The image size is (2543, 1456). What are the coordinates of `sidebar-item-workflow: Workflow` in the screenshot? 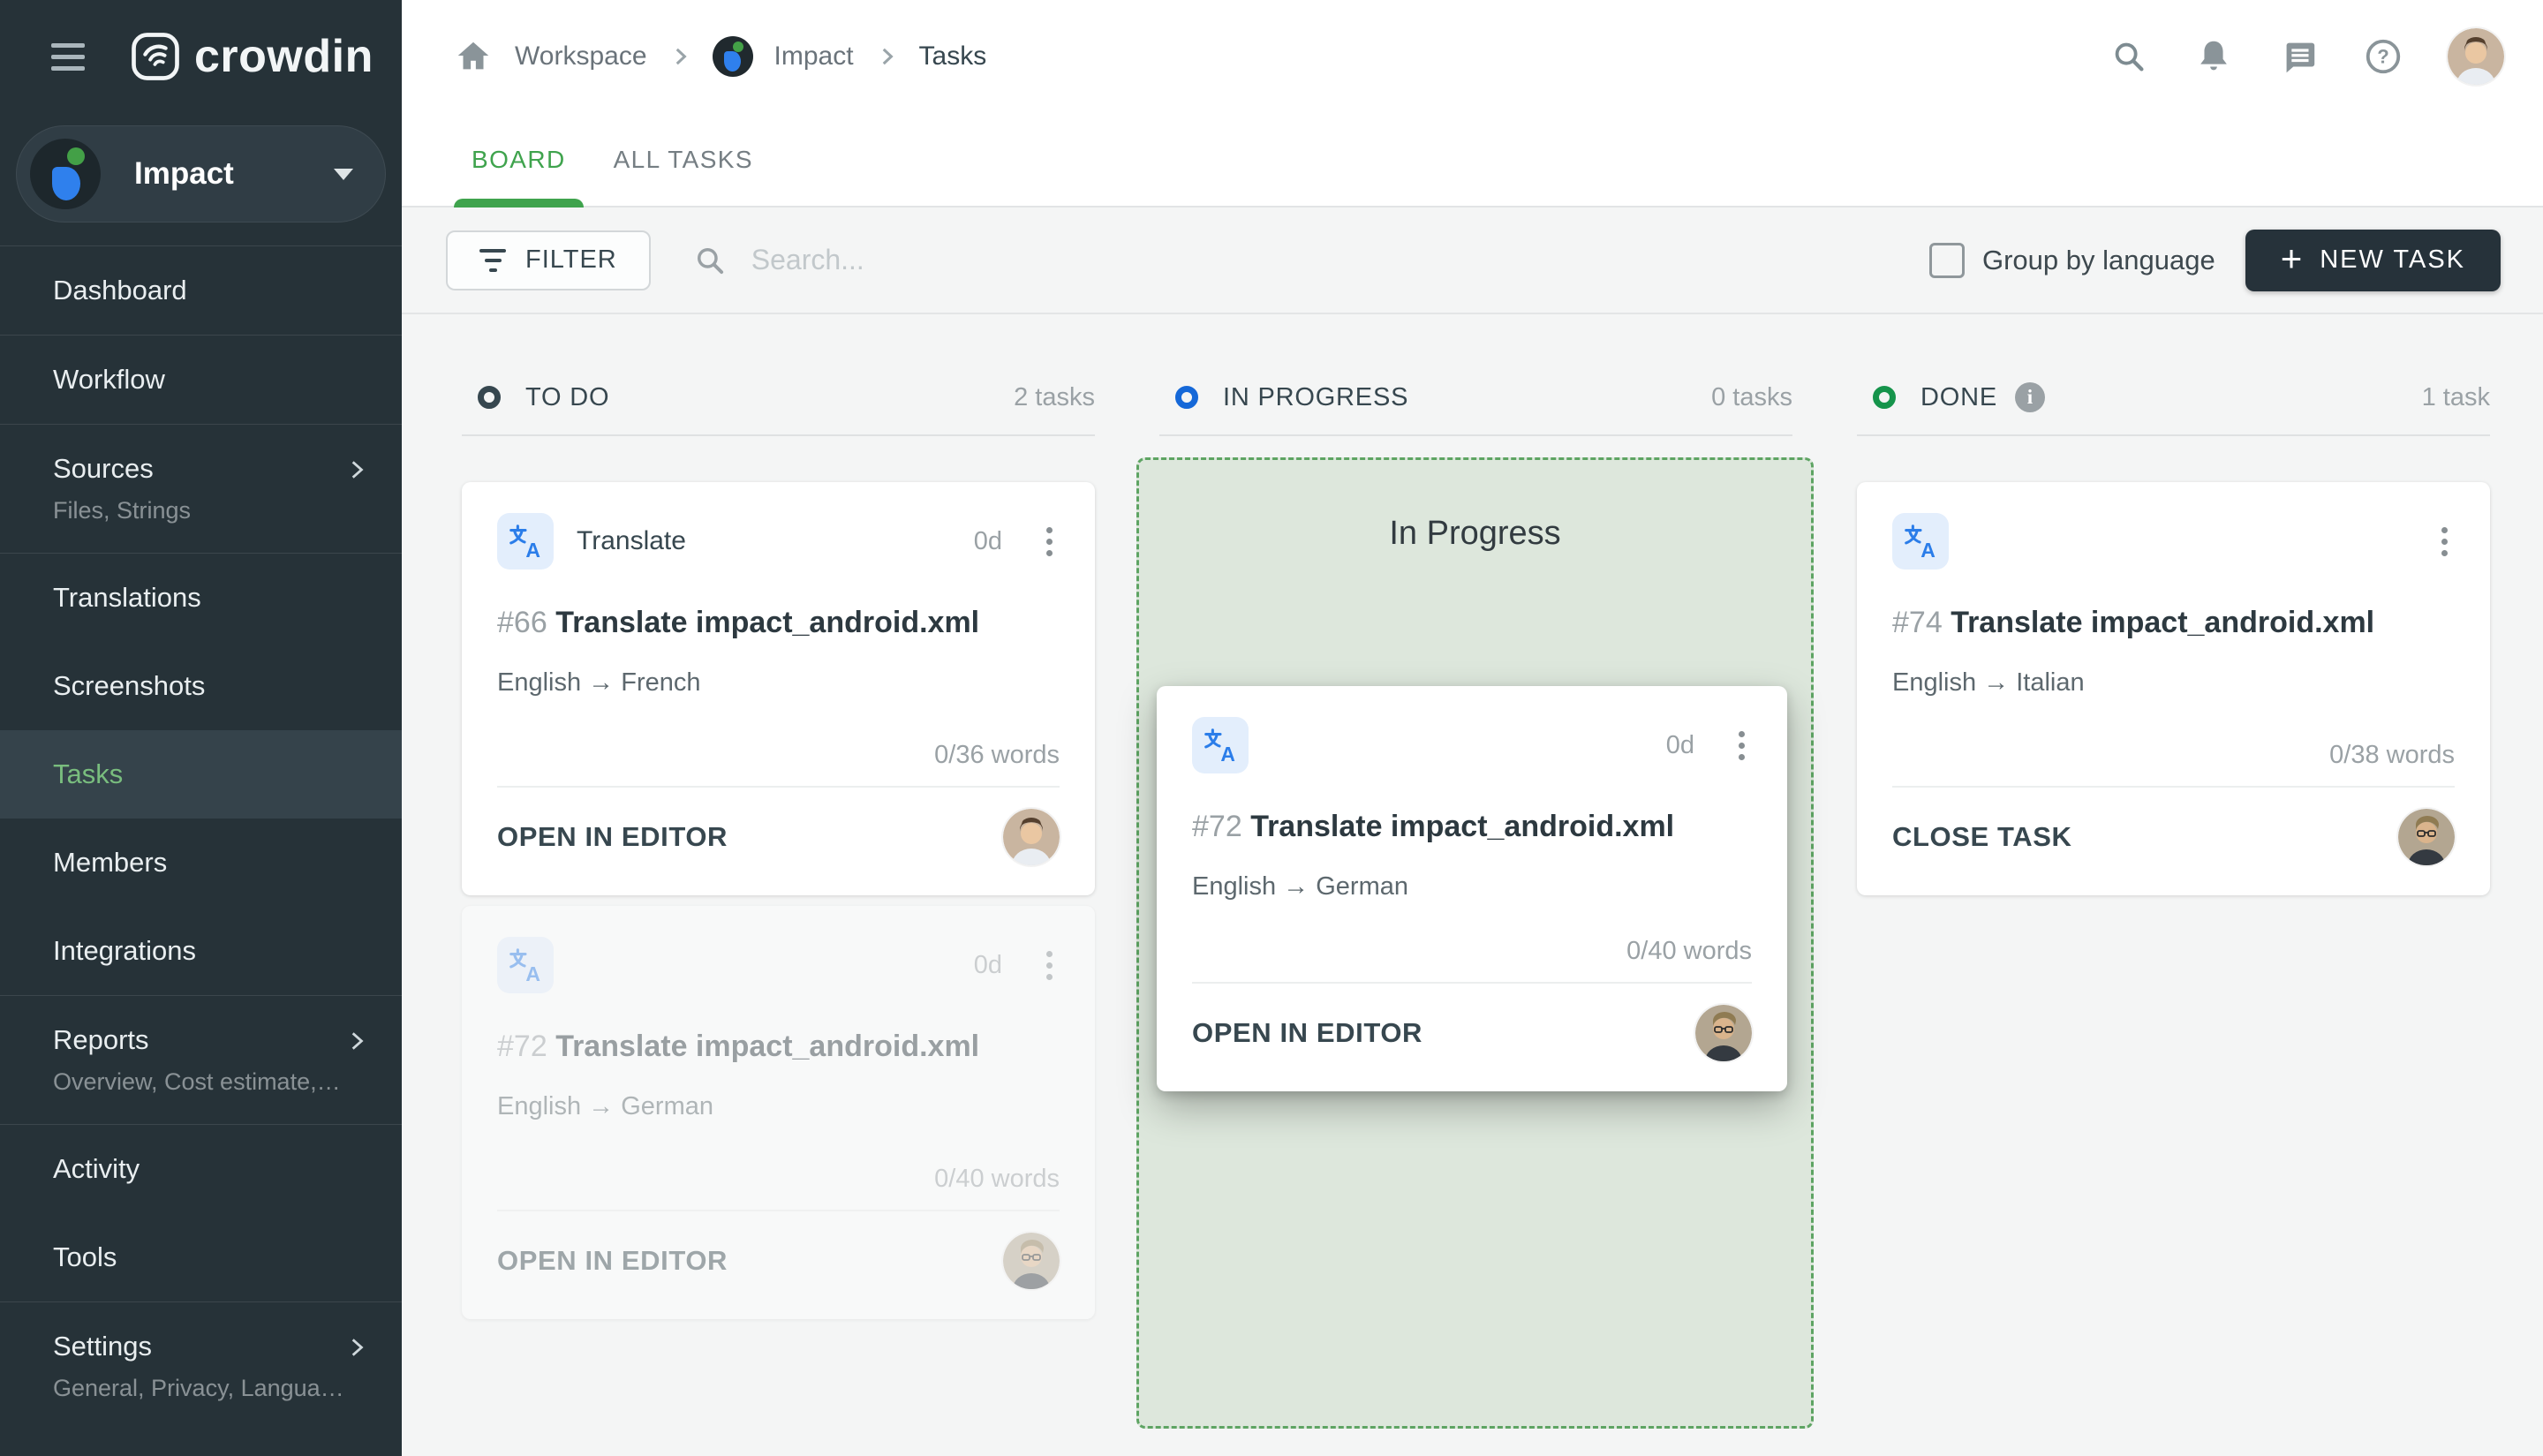 It's located at (201, 380).